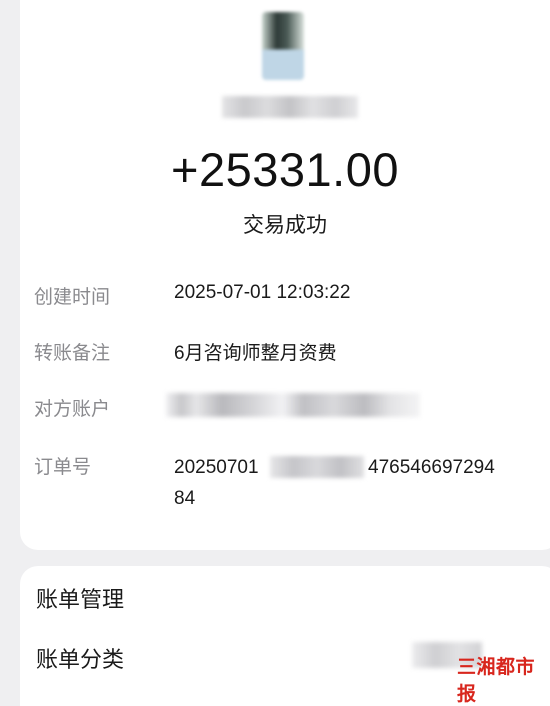 This screenshot has width=550, height=706. Describe the element at coordinates (496, 681) in the screenshot. I see `watermark-logo: 三湘都市报` at that location.